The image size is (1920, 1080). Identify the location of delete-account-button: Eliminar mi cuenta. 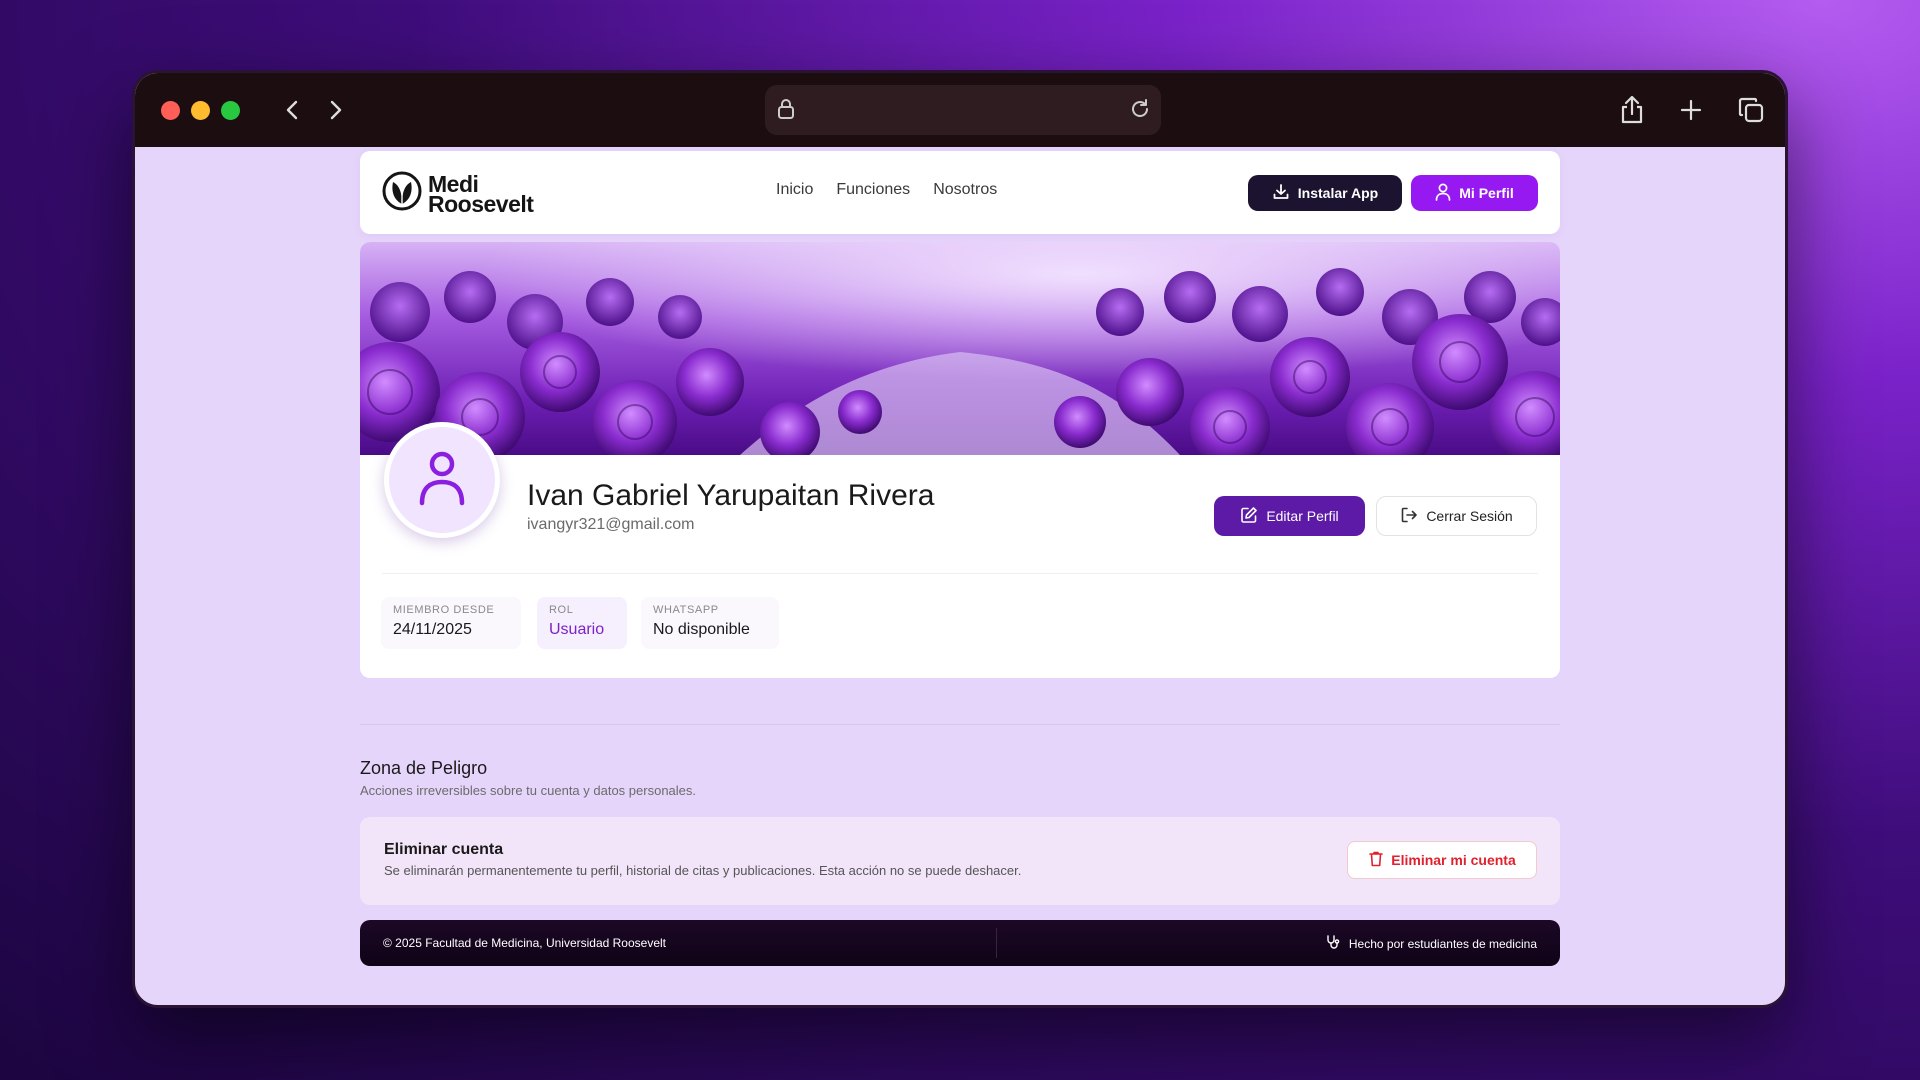
(1442, 860).